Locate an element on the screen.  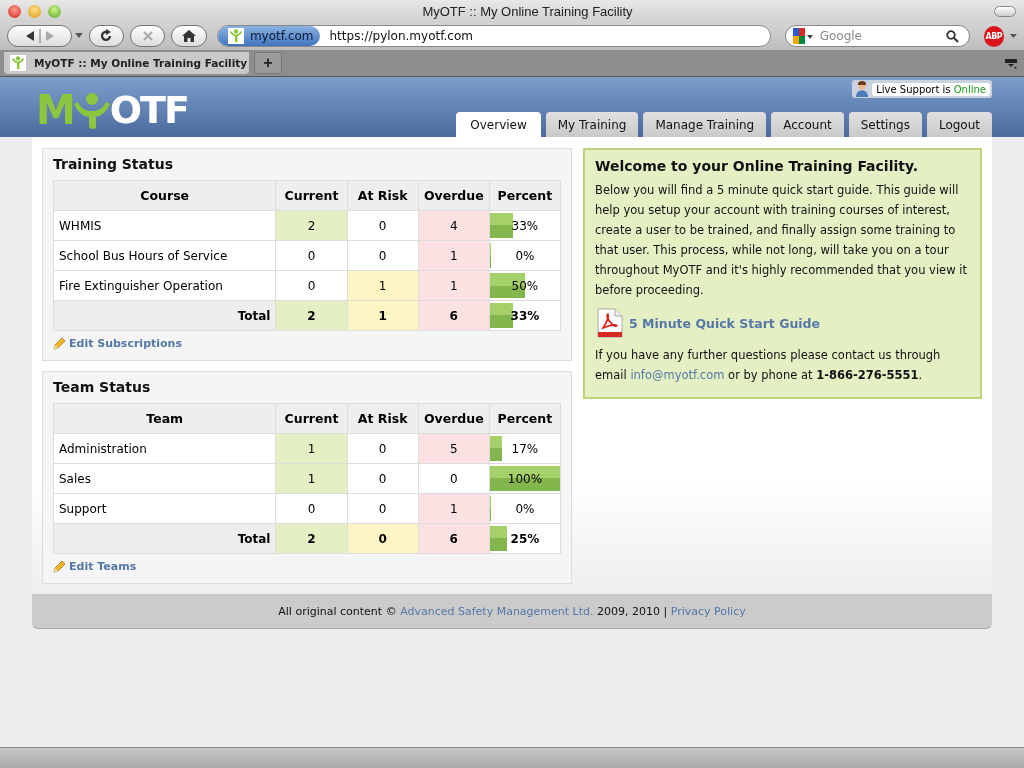
panel-title: Team Status is located at coordinates (102, 387).